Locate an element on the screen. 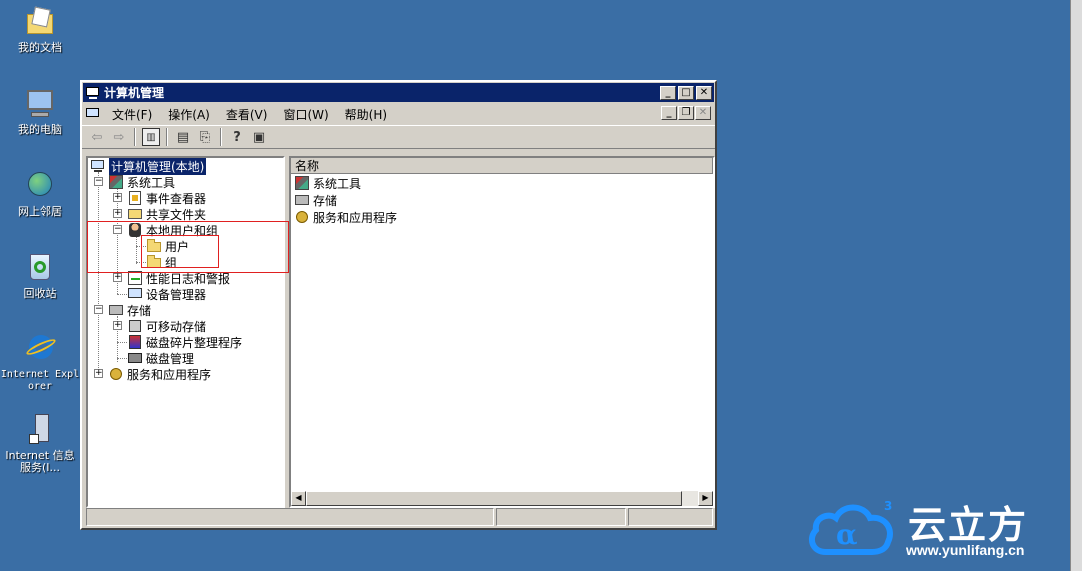 The image size is (1082, 571). desktop-icon-network: 网上邻居 is located at coordinates (40, 194).